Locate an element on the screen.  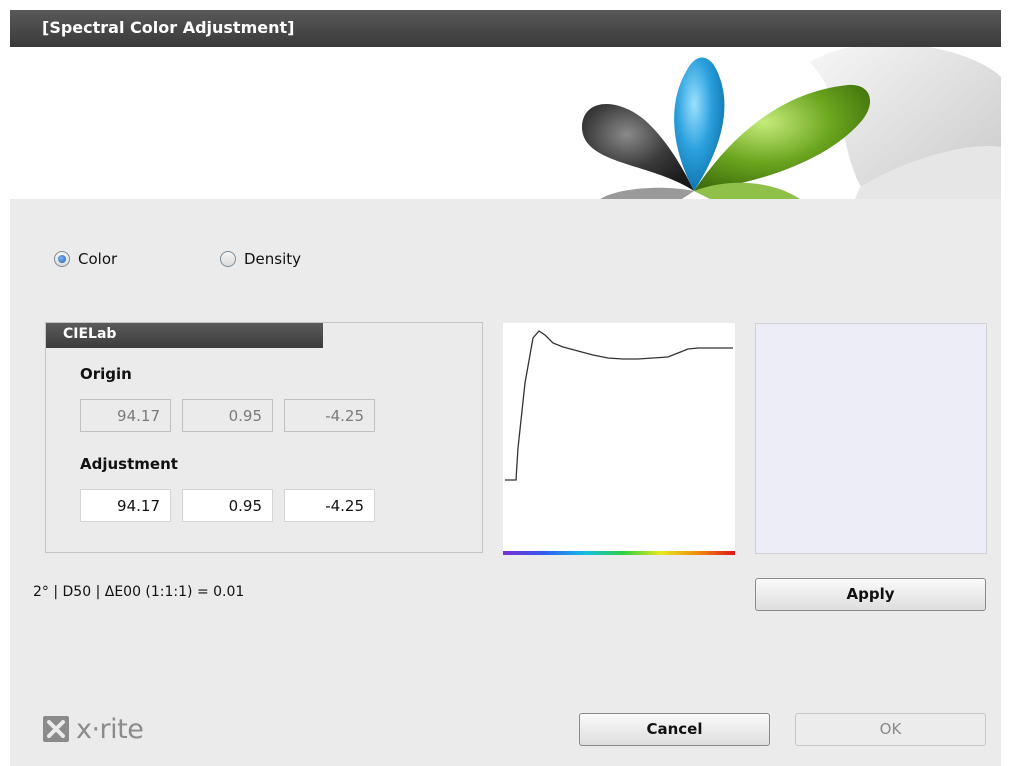
density-radio-button is located at coordinates (228, 259).